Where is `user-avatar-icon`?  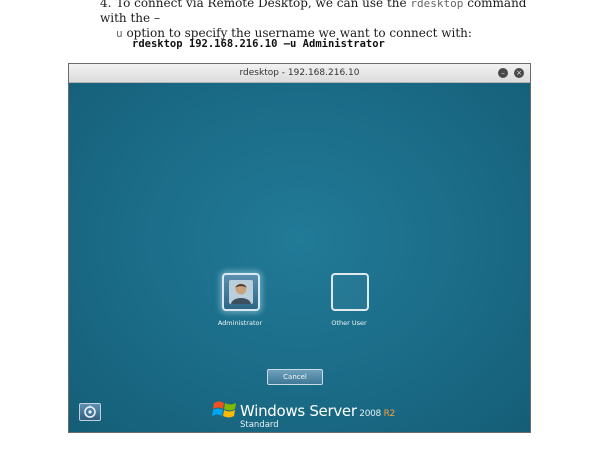
user-avatar-icon is located at coordinates (241, 292).